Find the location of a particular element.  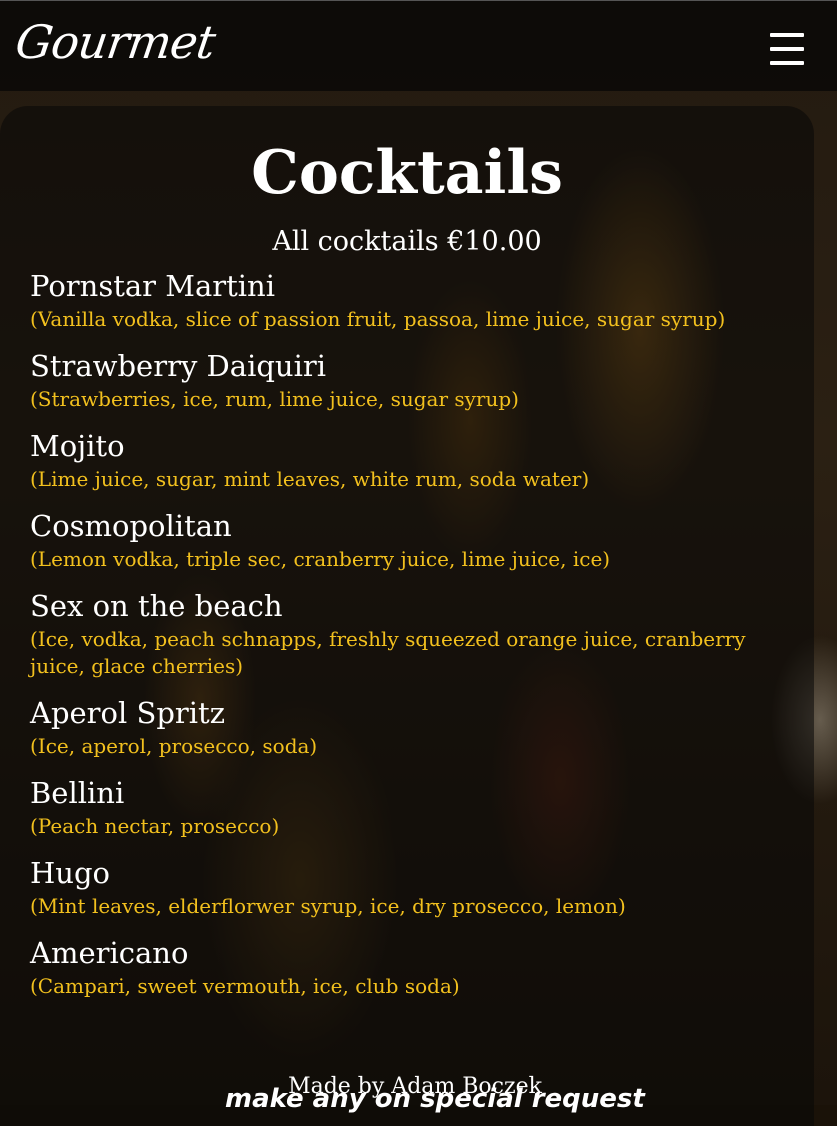

cocktail-name: Cosmopolitan is located at coordinates (131, 526).